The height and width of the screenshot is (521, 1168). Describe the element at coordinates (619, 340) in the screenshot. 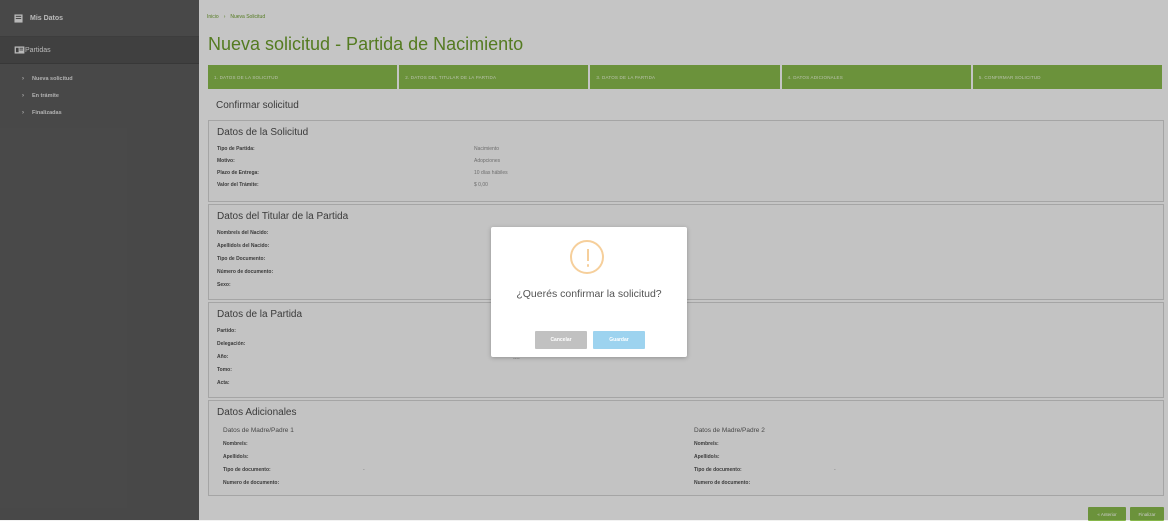

I see `save-button: Guardar` at that location.